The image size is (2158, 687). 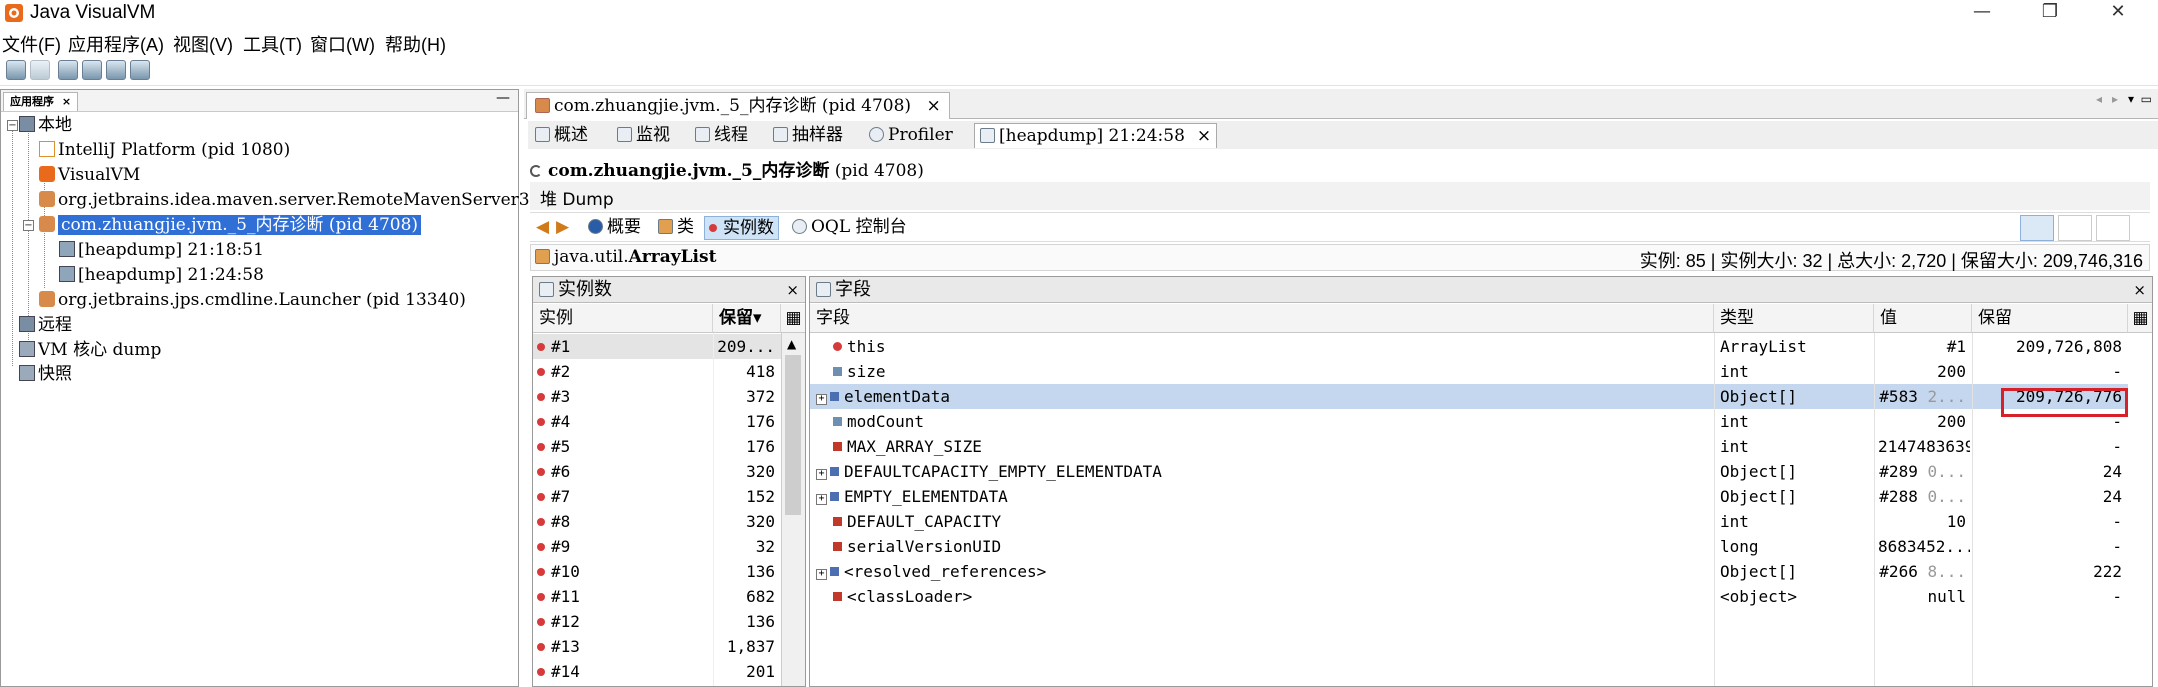 I want to click on menu-file: 文件(F), so click(x=31, y=44).